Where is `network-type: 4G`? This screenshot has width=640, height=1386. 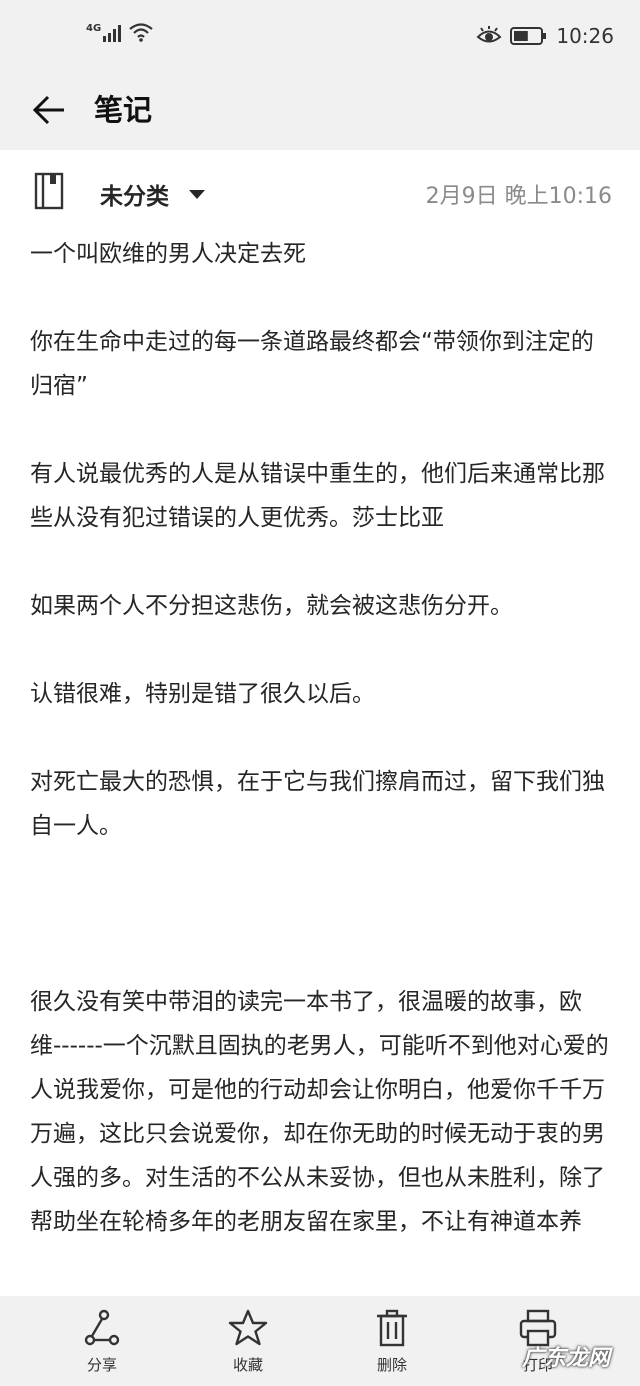 network-type: 4G is located at coordinates (94, 28).